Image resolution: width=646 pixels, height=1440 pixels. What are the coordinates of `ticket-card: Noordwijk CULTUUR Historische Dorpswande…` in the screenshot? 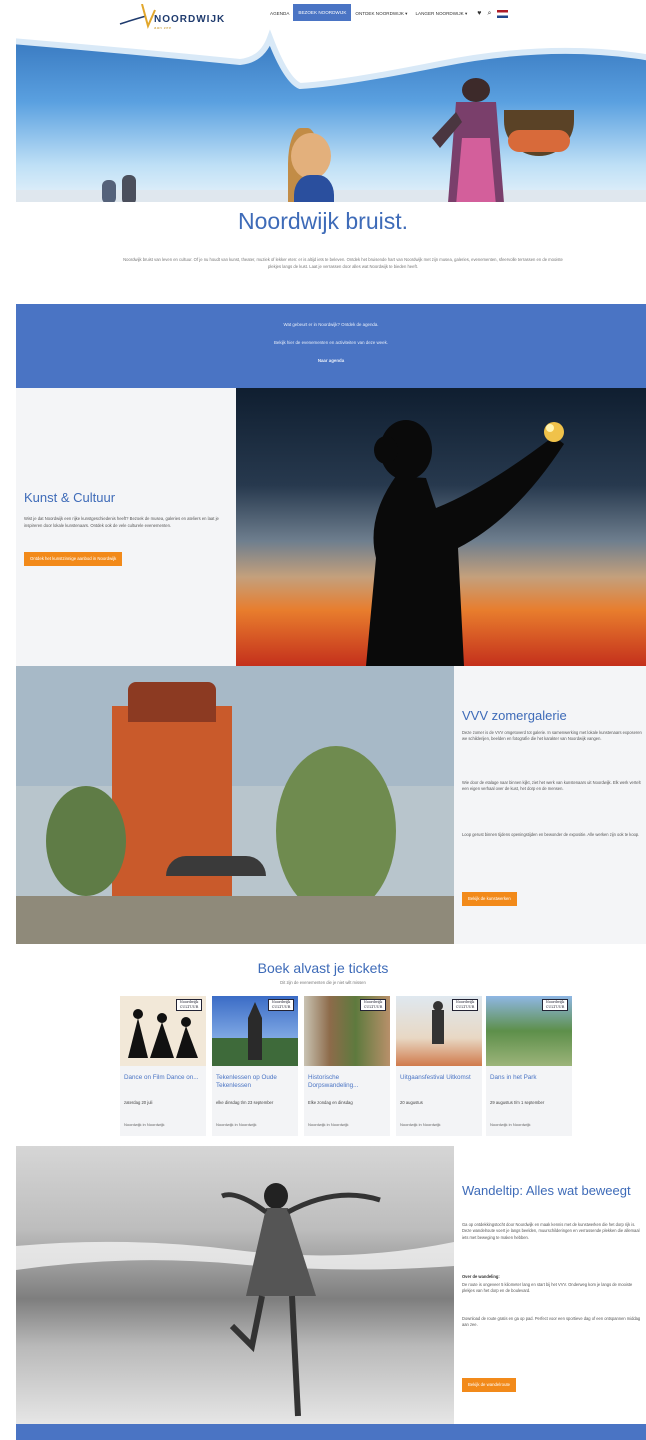 It's located at (347, 1066).